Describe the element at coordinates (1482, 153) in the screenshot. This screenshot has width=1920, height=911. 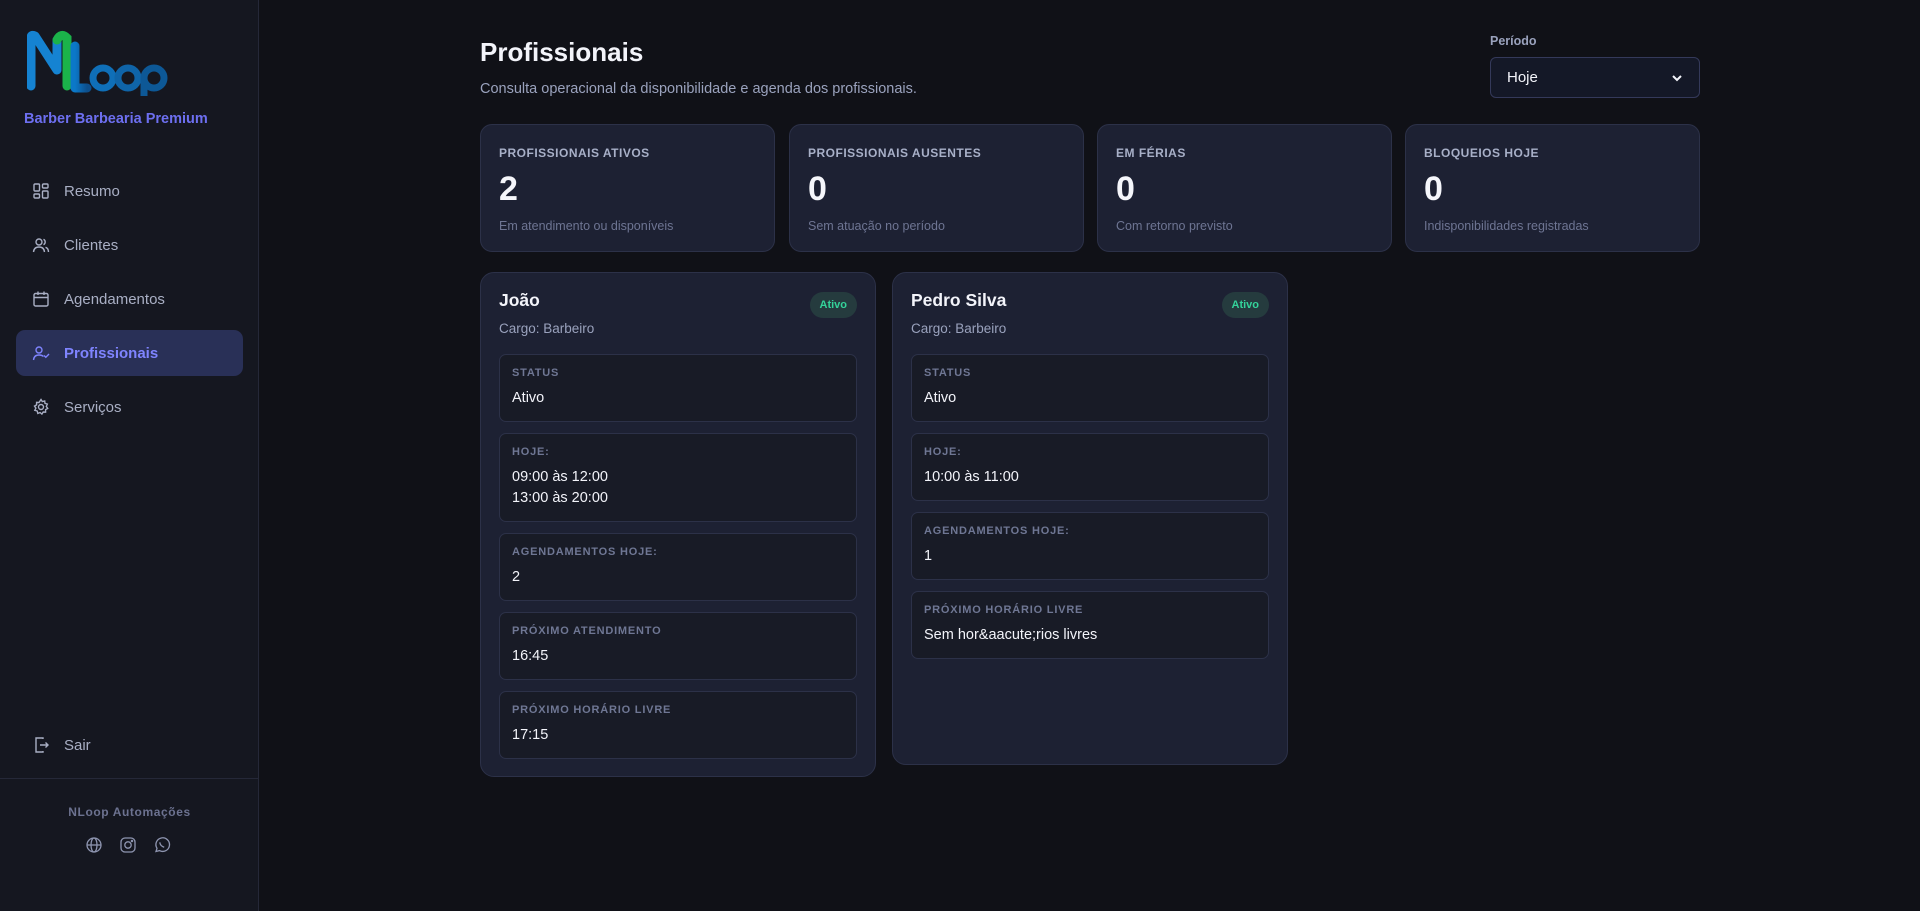
I see `stat-label: Bloqueios hoje` at that location.